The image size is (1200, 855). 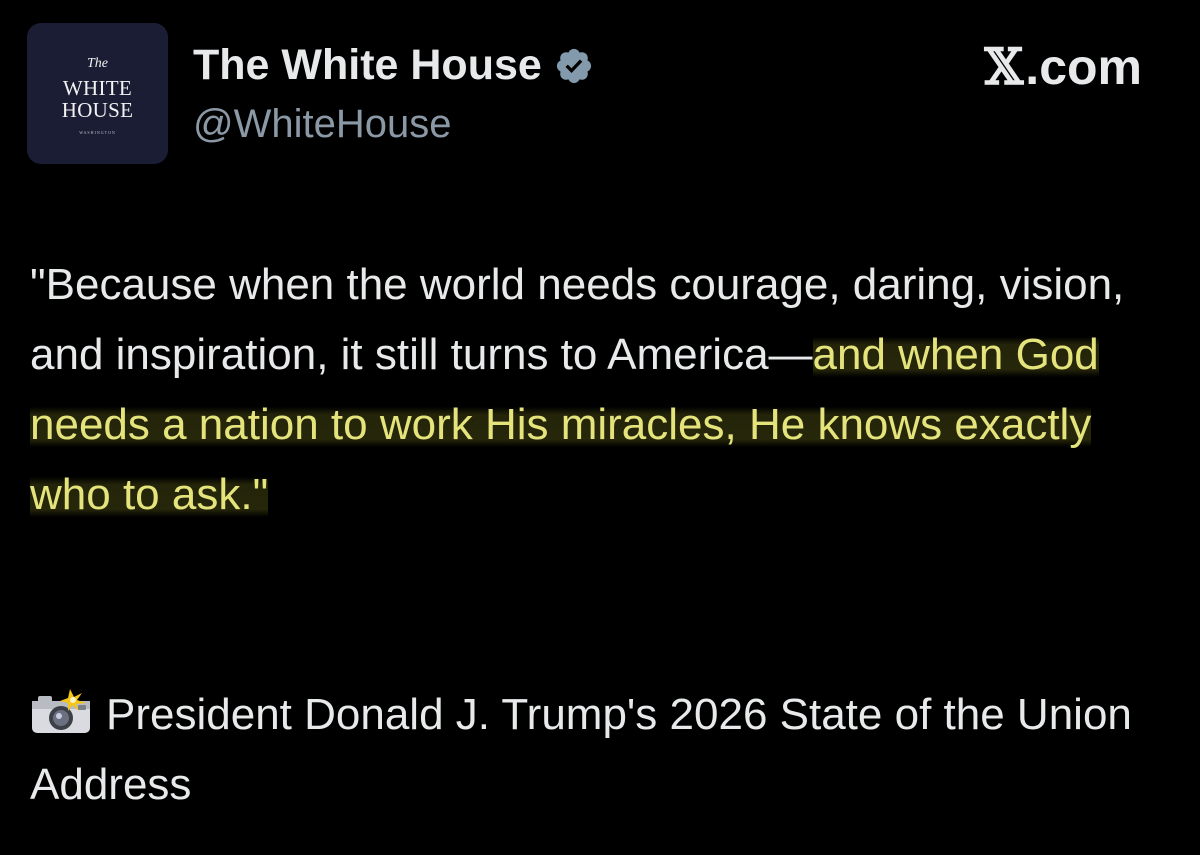 I want to click on quote-highlighted-part-2: ask., so click(x=206, y=494).